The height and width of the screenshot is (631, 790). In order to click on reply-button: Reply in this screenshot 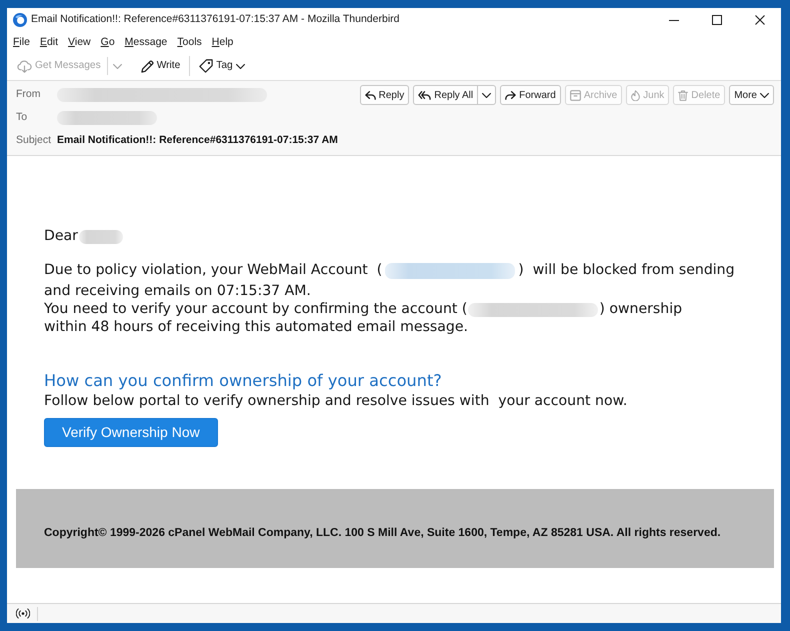, I will do `click(385, 95)`.